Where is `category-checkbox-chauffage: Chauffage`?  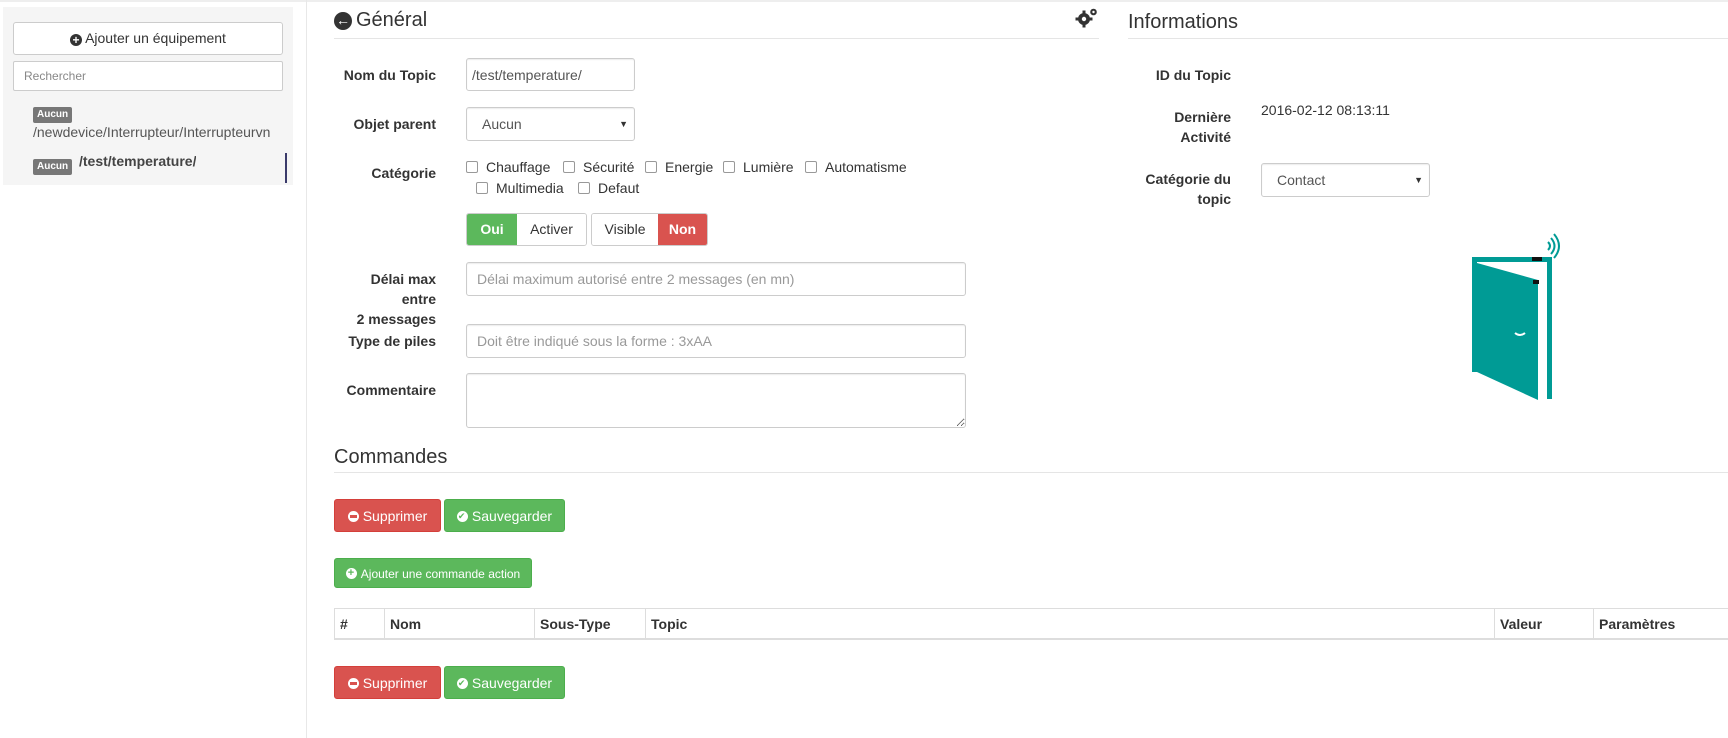
category-checkbox-chauffage: Chauffage is located at coordinates (508, 167).